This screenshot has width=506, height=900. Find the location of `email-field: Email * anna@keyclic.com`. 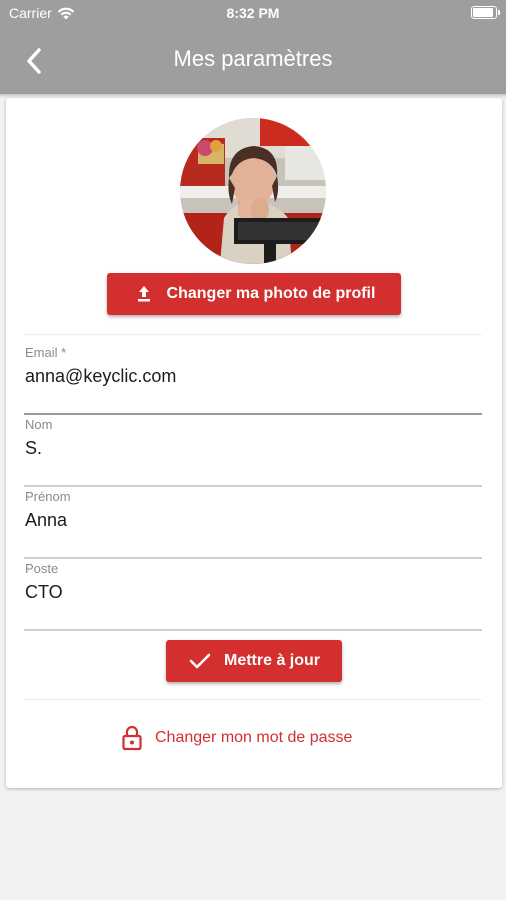

email-field: Email * anna@keyclic.com is located at coordinates (253, 380).